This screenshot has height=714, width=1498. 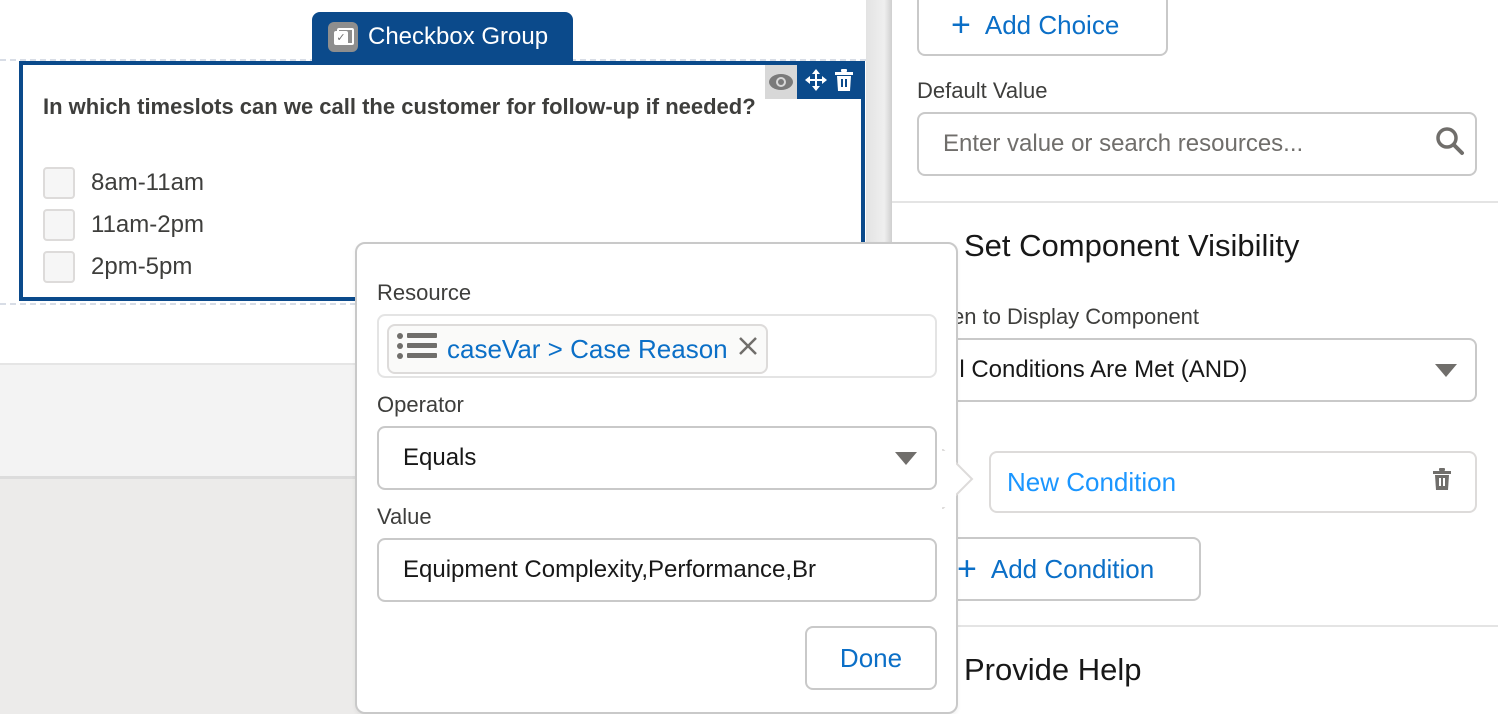 I want to click on resource-field: caseVar > Case Reason, so click(x=657, y=346).